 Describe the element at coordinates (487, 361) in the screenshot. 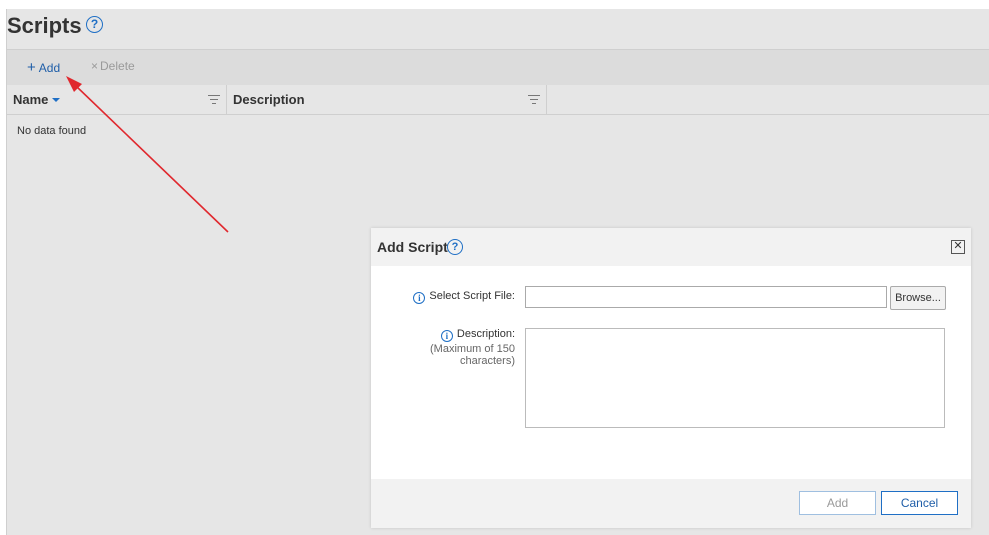

I see `description-hint-line: characters)` at that location.